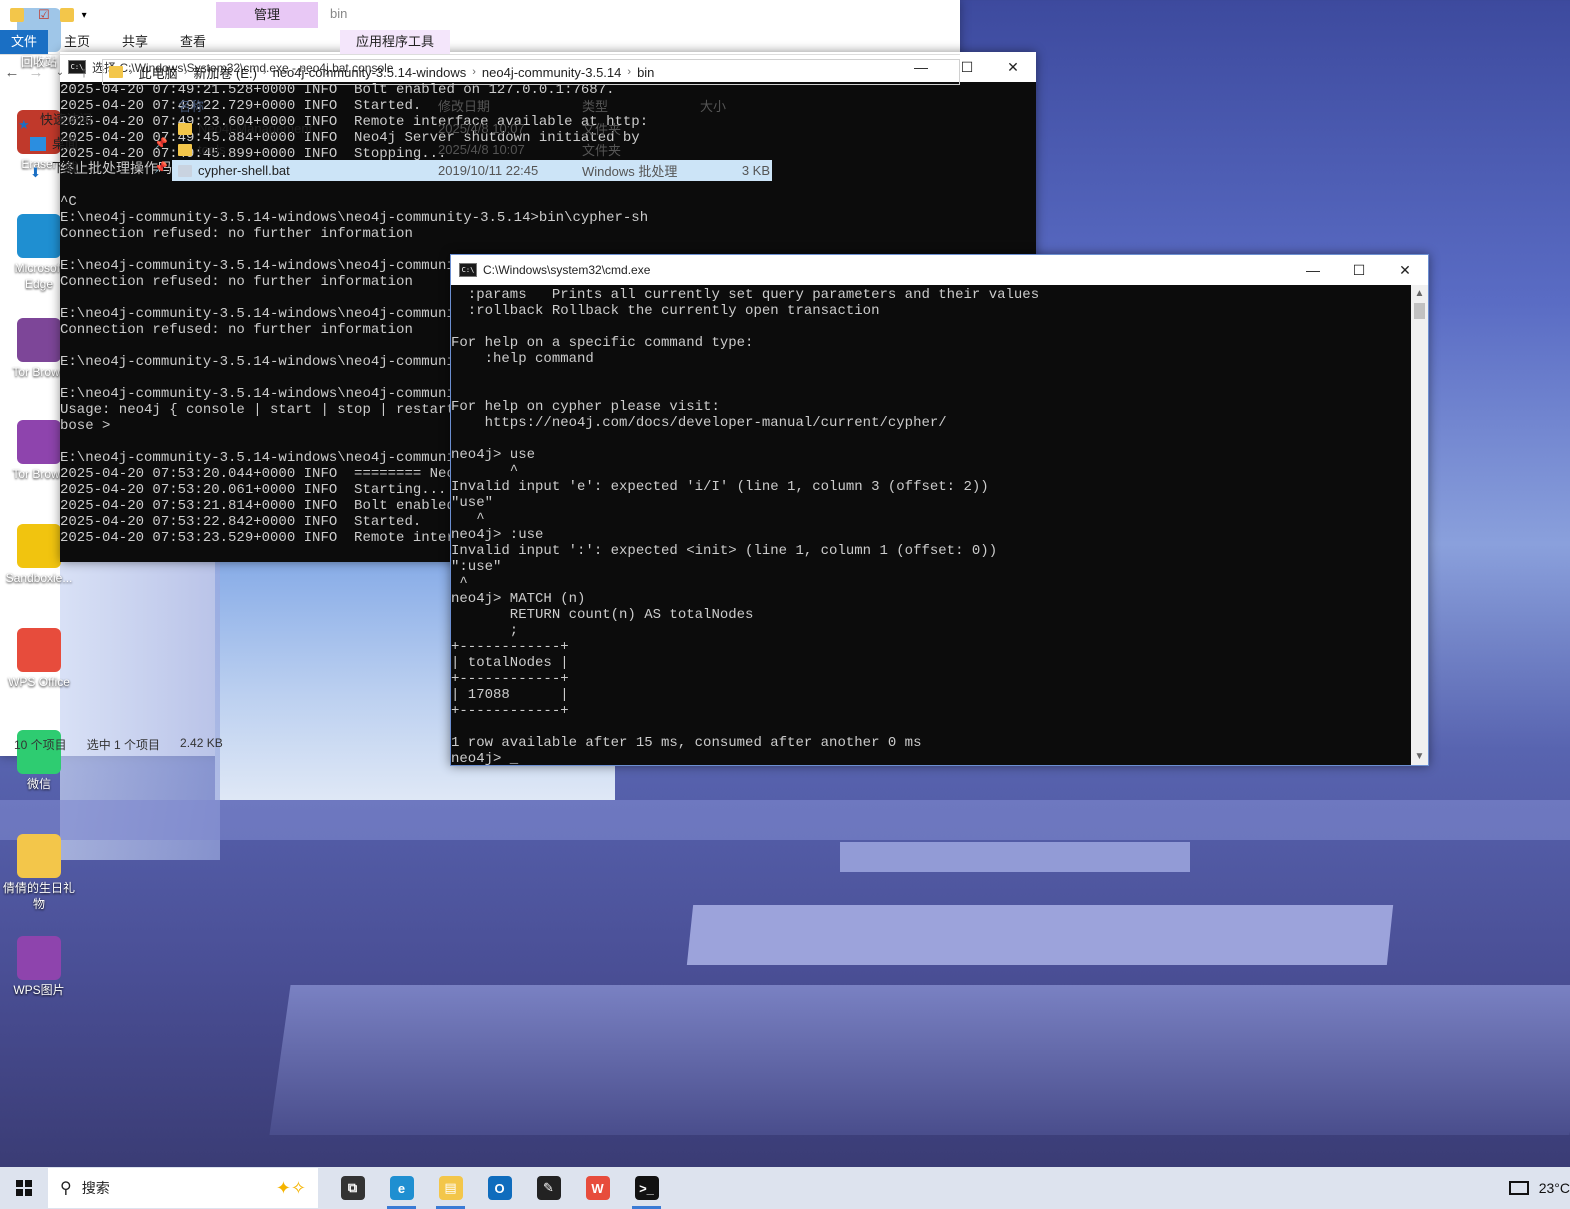  I want to click on edge-icon, so click(39, 236).